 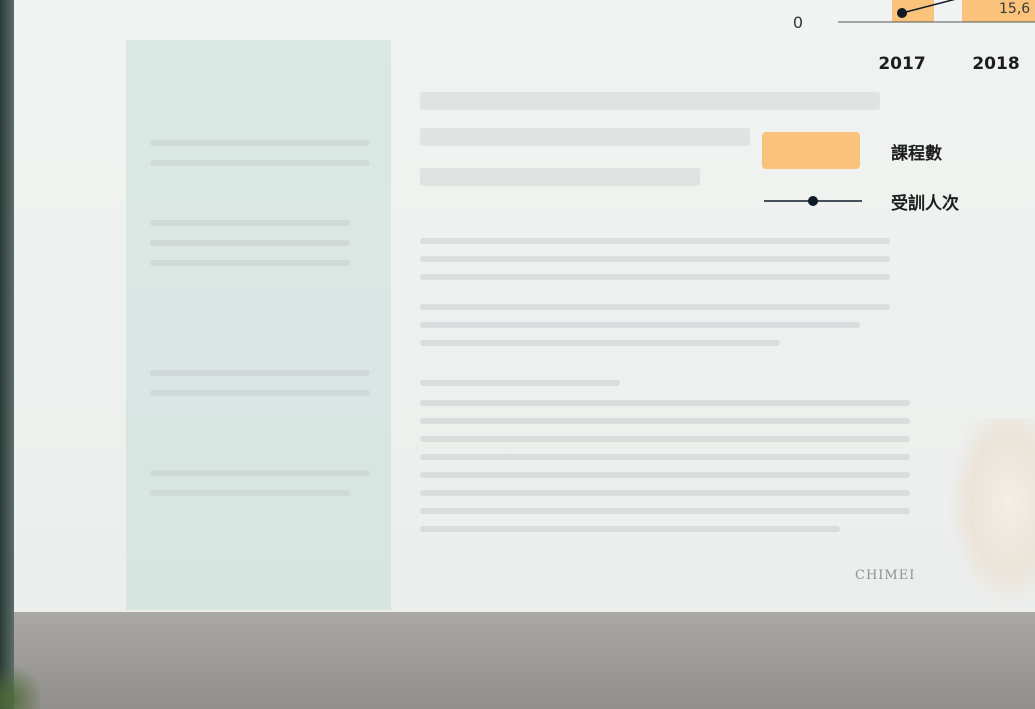 I want to click on x-tick-label-2017: 2017, so click(x=901, y=64).